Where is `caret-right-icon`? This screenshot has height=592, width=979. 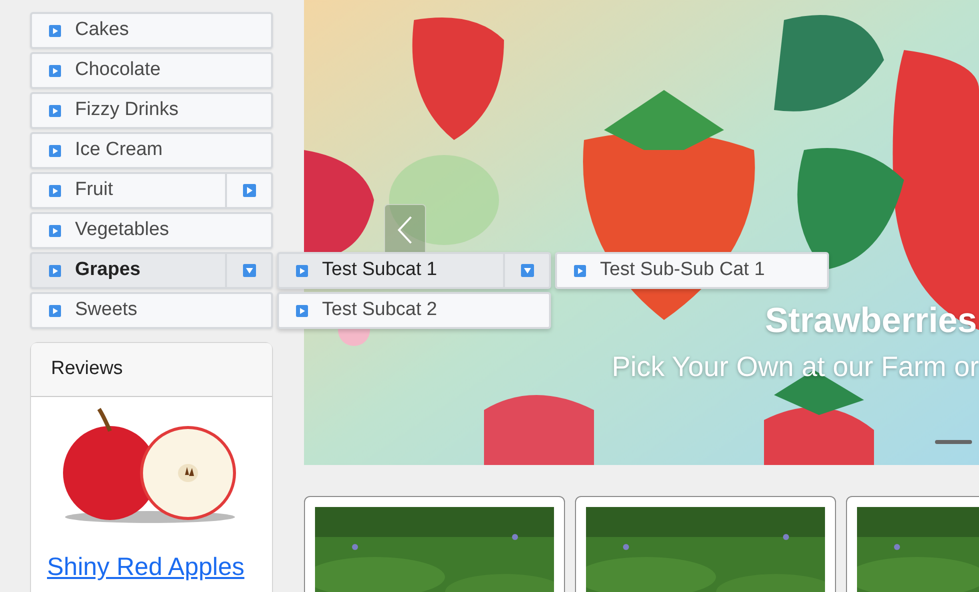 caret-right-icon is located at coordinates (249, 190).